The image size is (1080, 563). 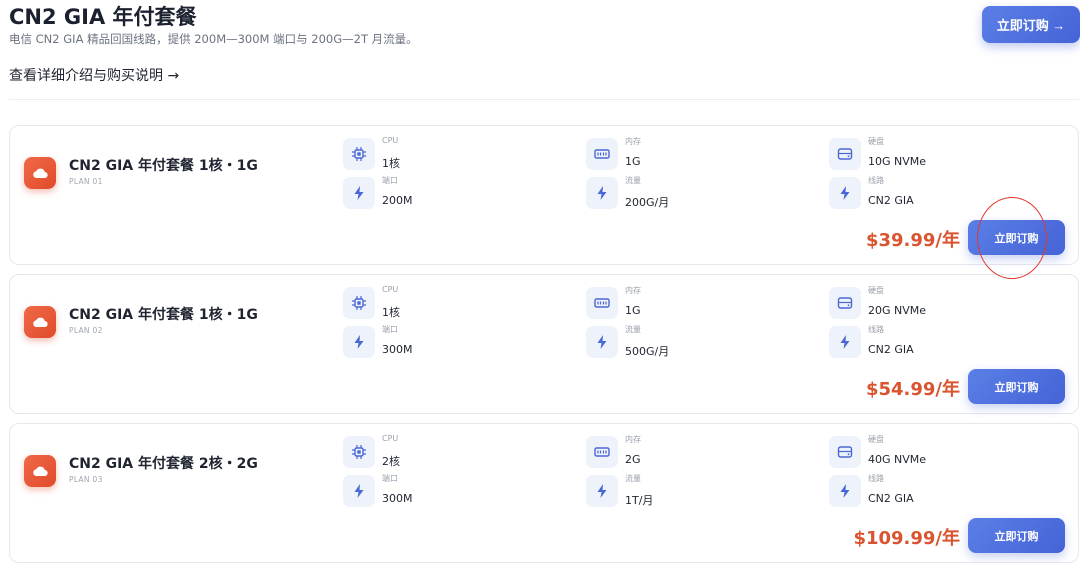 What do you see at coordinates (686, 343) in the screenshot?
I see `spec-traffic: 流量 500G/月` at bounding box center [686, 343].